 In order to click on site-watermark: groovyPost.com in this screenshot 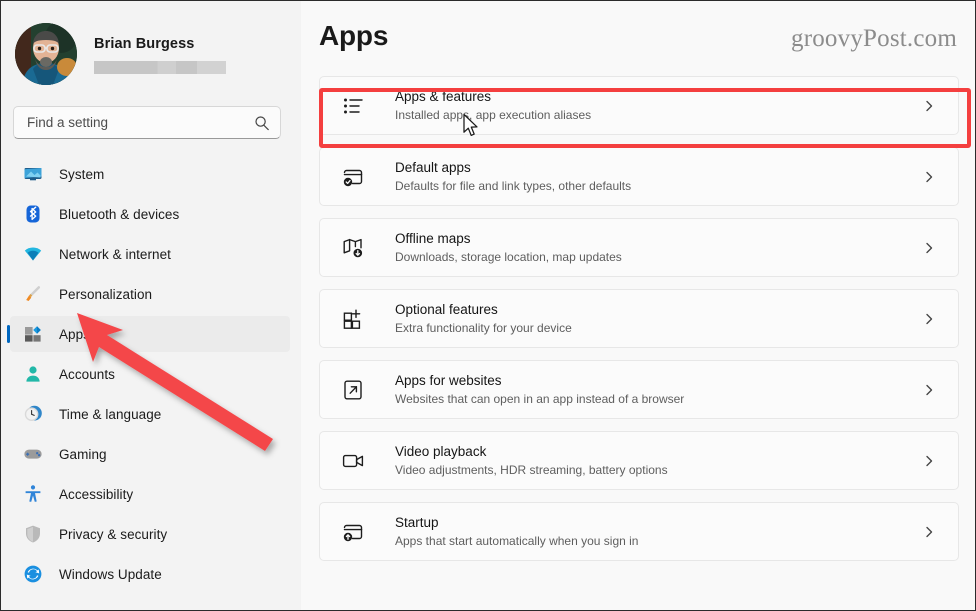, I will do `click(874, 38)`.